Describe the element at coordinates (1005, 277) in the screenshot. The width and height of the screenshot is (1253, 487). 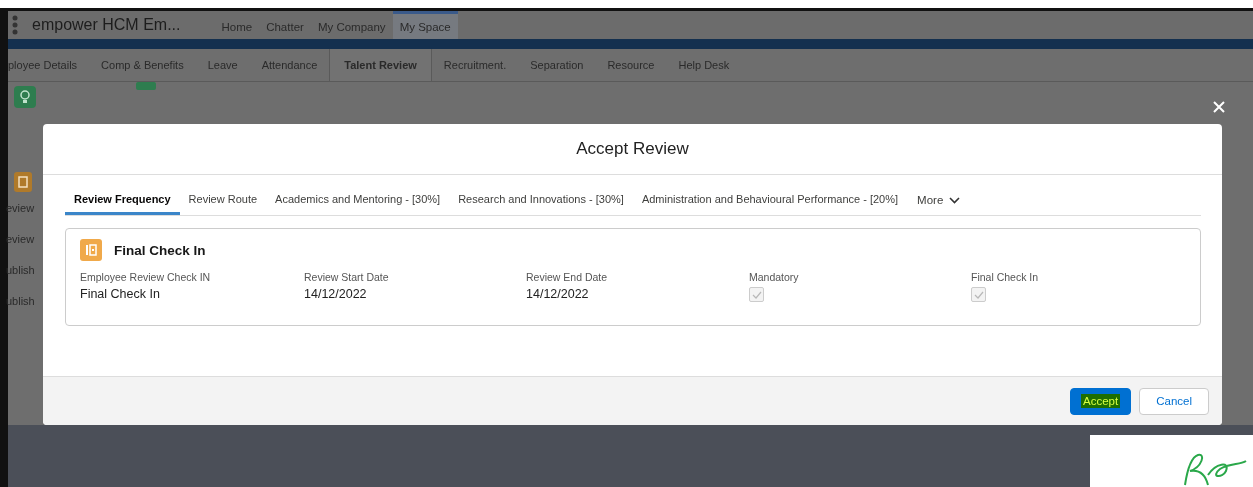
I see `field-label: Final Check In` at that location.